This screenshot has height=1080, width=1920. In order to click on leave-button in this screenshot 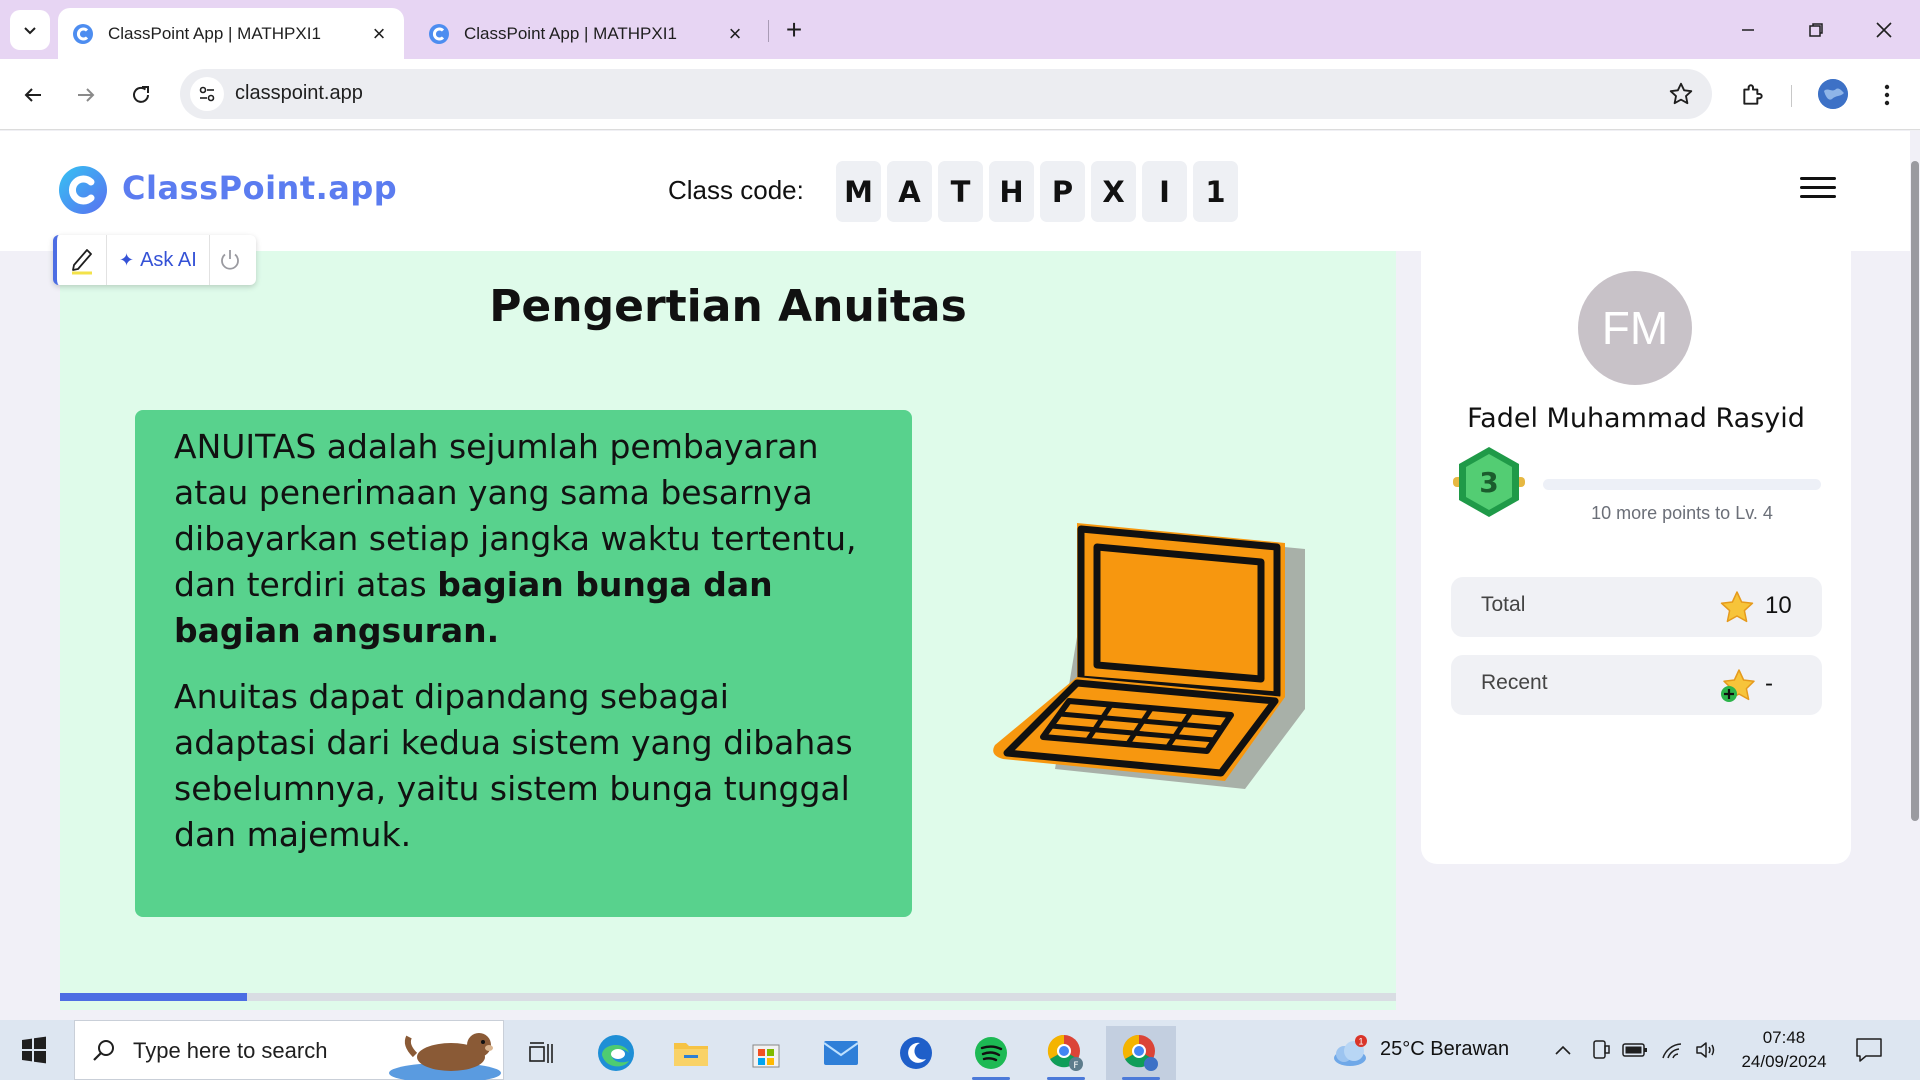, I will do `click(230, 260)`.